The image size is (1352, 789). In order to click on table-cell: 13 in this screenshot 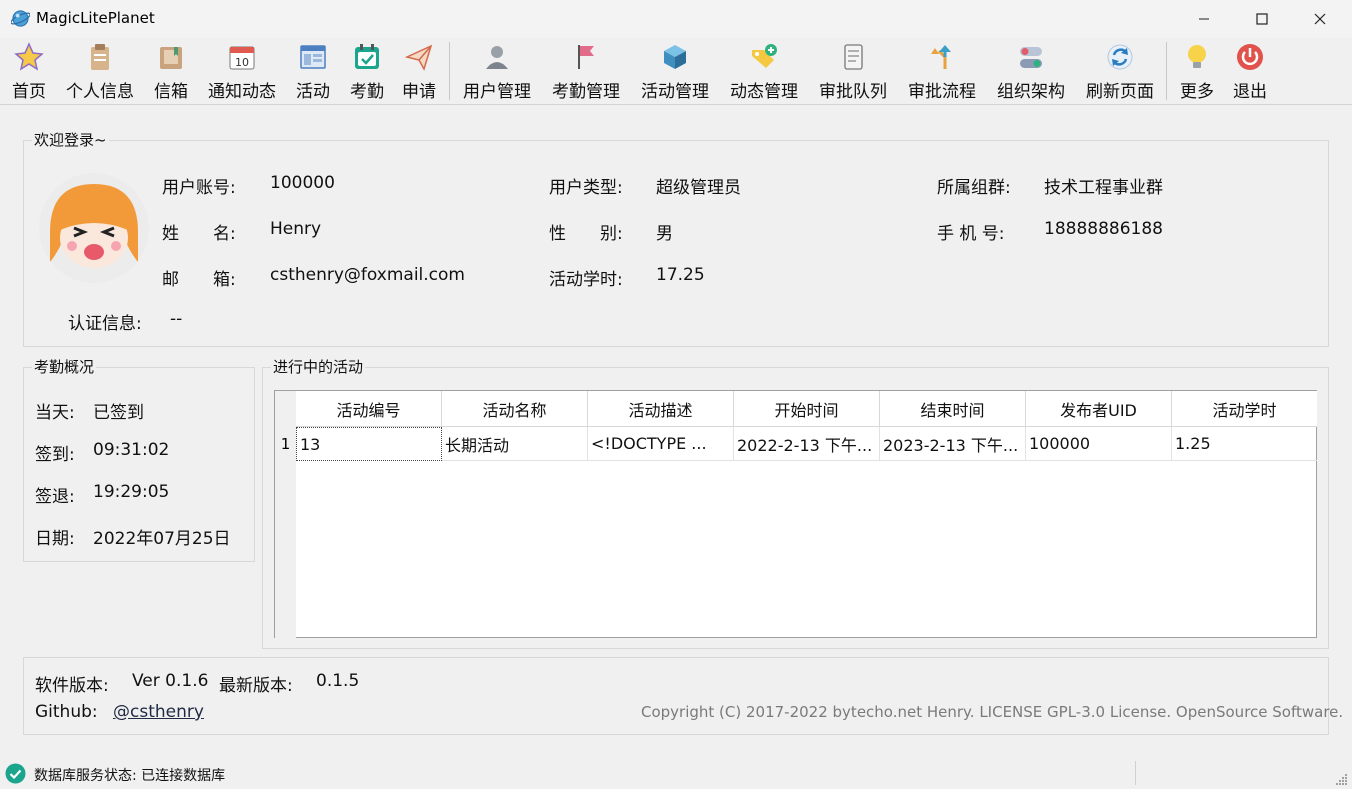, I will do `click(369, 444)`.